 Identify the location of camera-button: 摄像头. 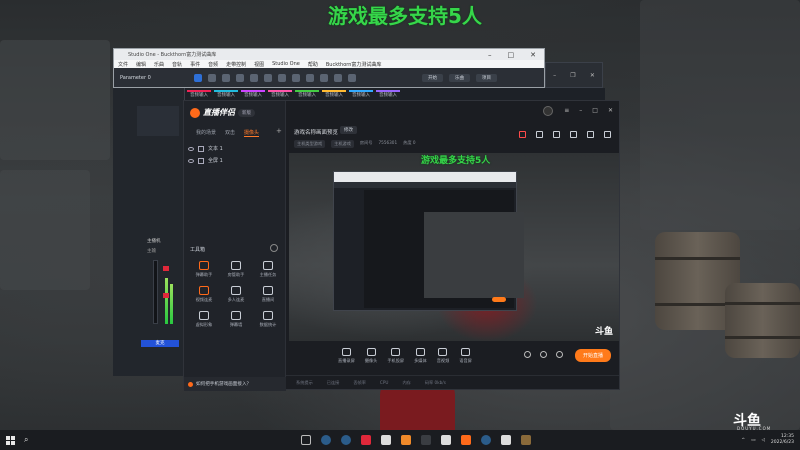
(371, 356).